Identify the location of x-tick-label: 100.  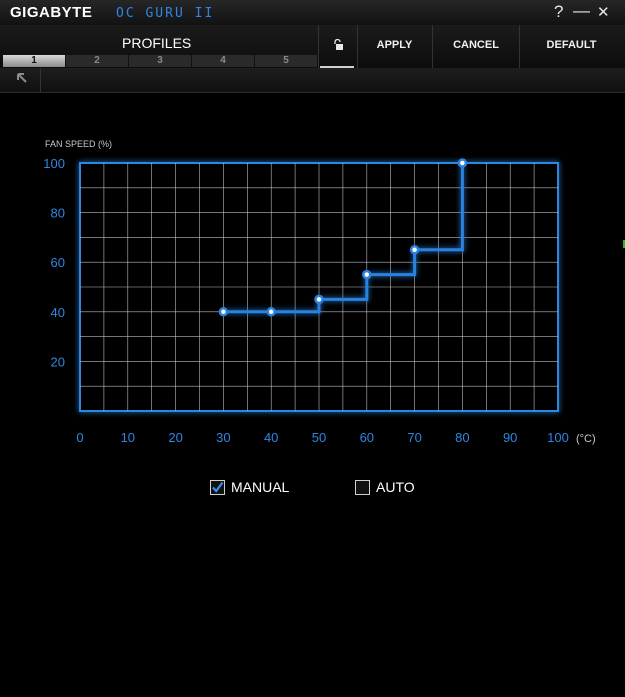
(558, 437).